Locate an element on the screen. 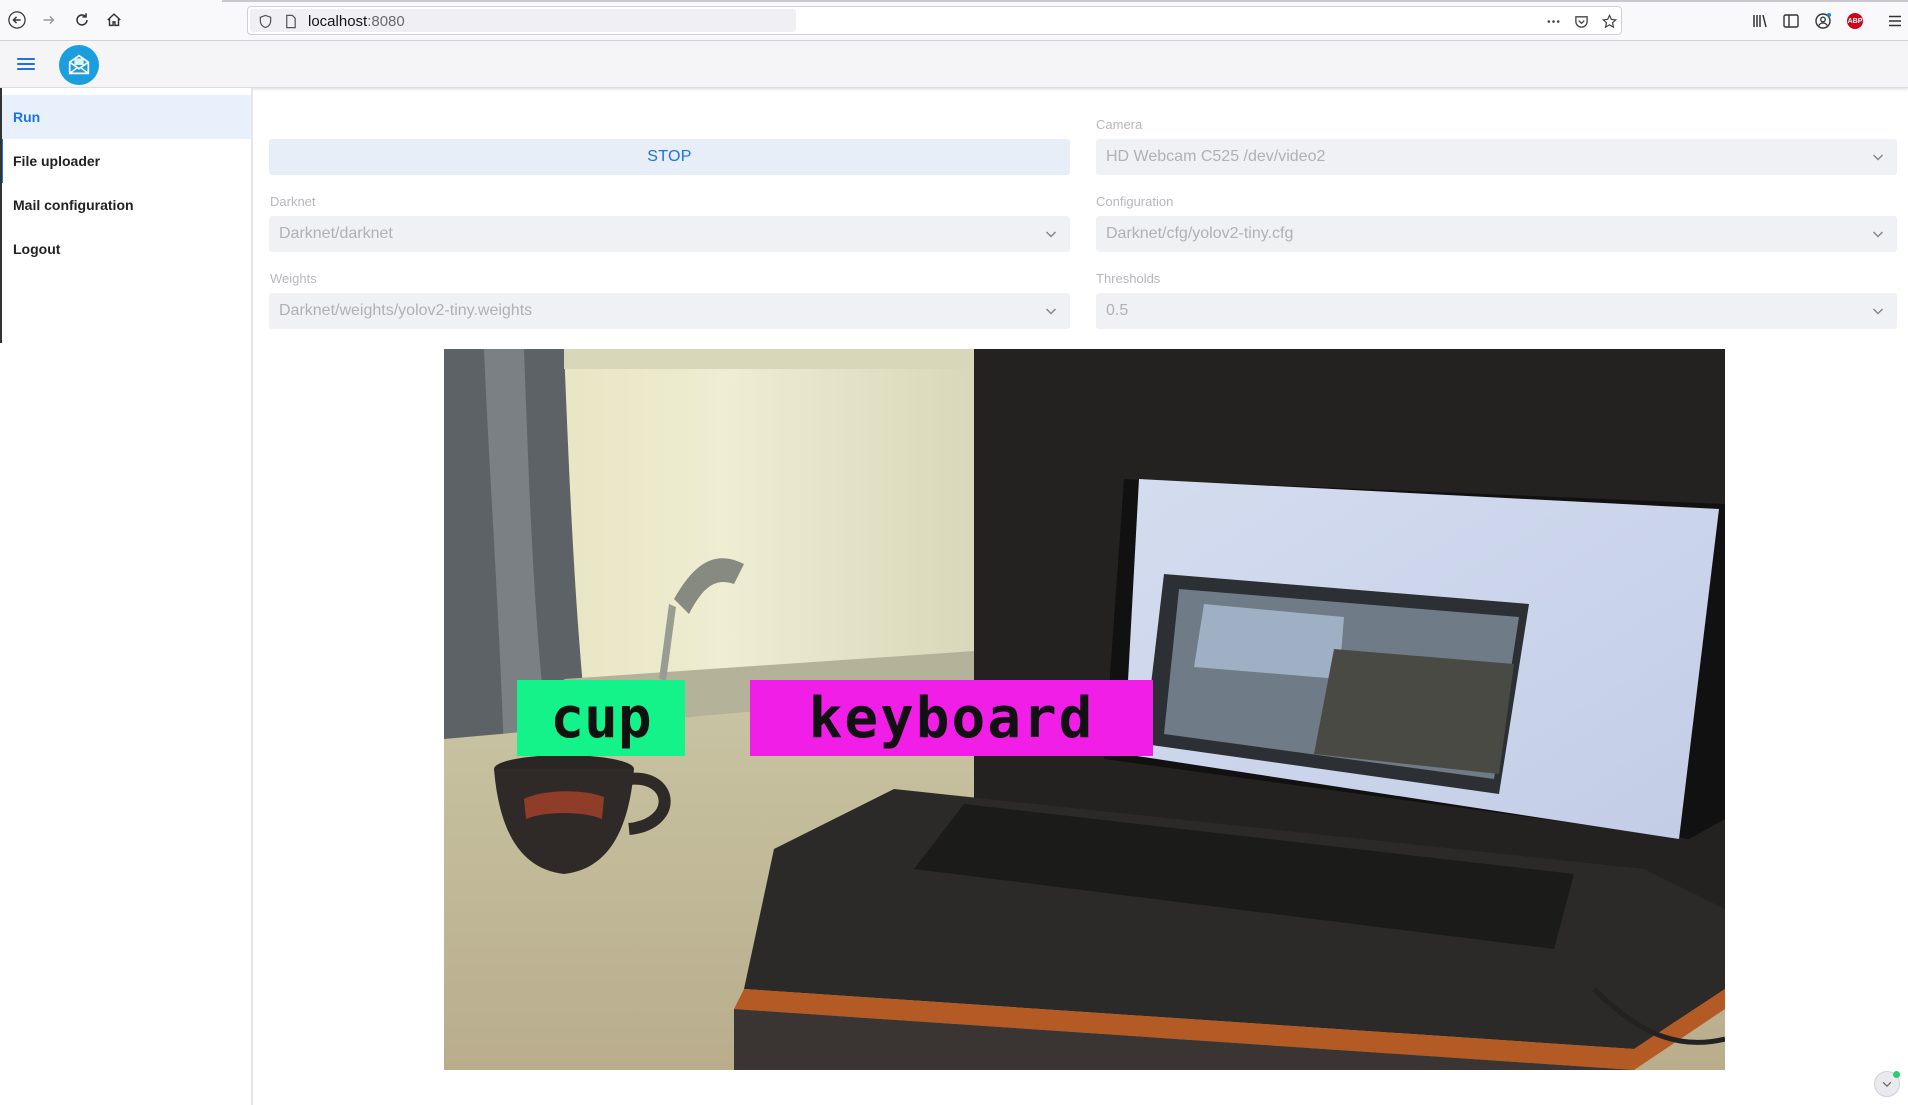 The width and height of the screenshot is (1908, 1105). reload-icon is located at coordinates (82, 19).